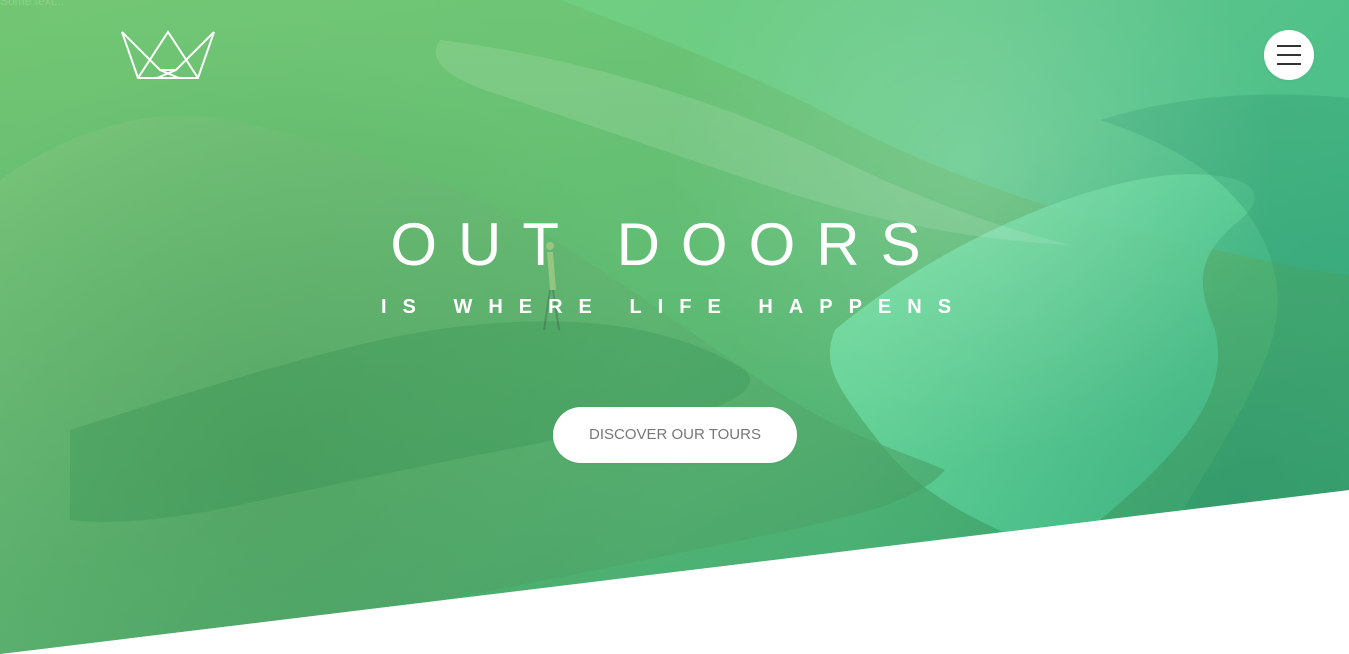 Image resolution: width=1349 pixels, height=654 pixels. I want to click on menu-button, so click(1289, 55).